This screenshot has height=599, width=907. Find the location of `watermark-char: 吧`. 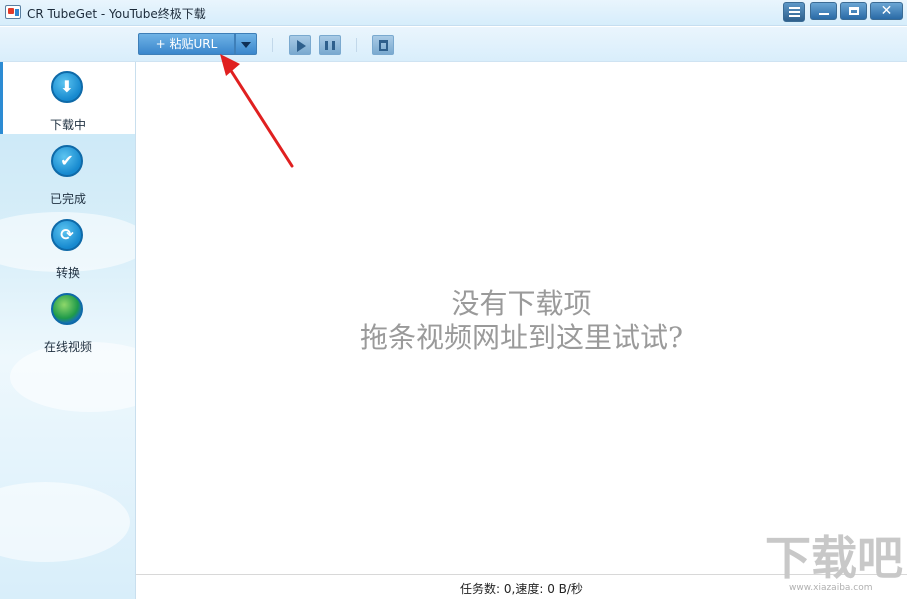

watermark-char: 吧 is located at coordinates (880, 558).